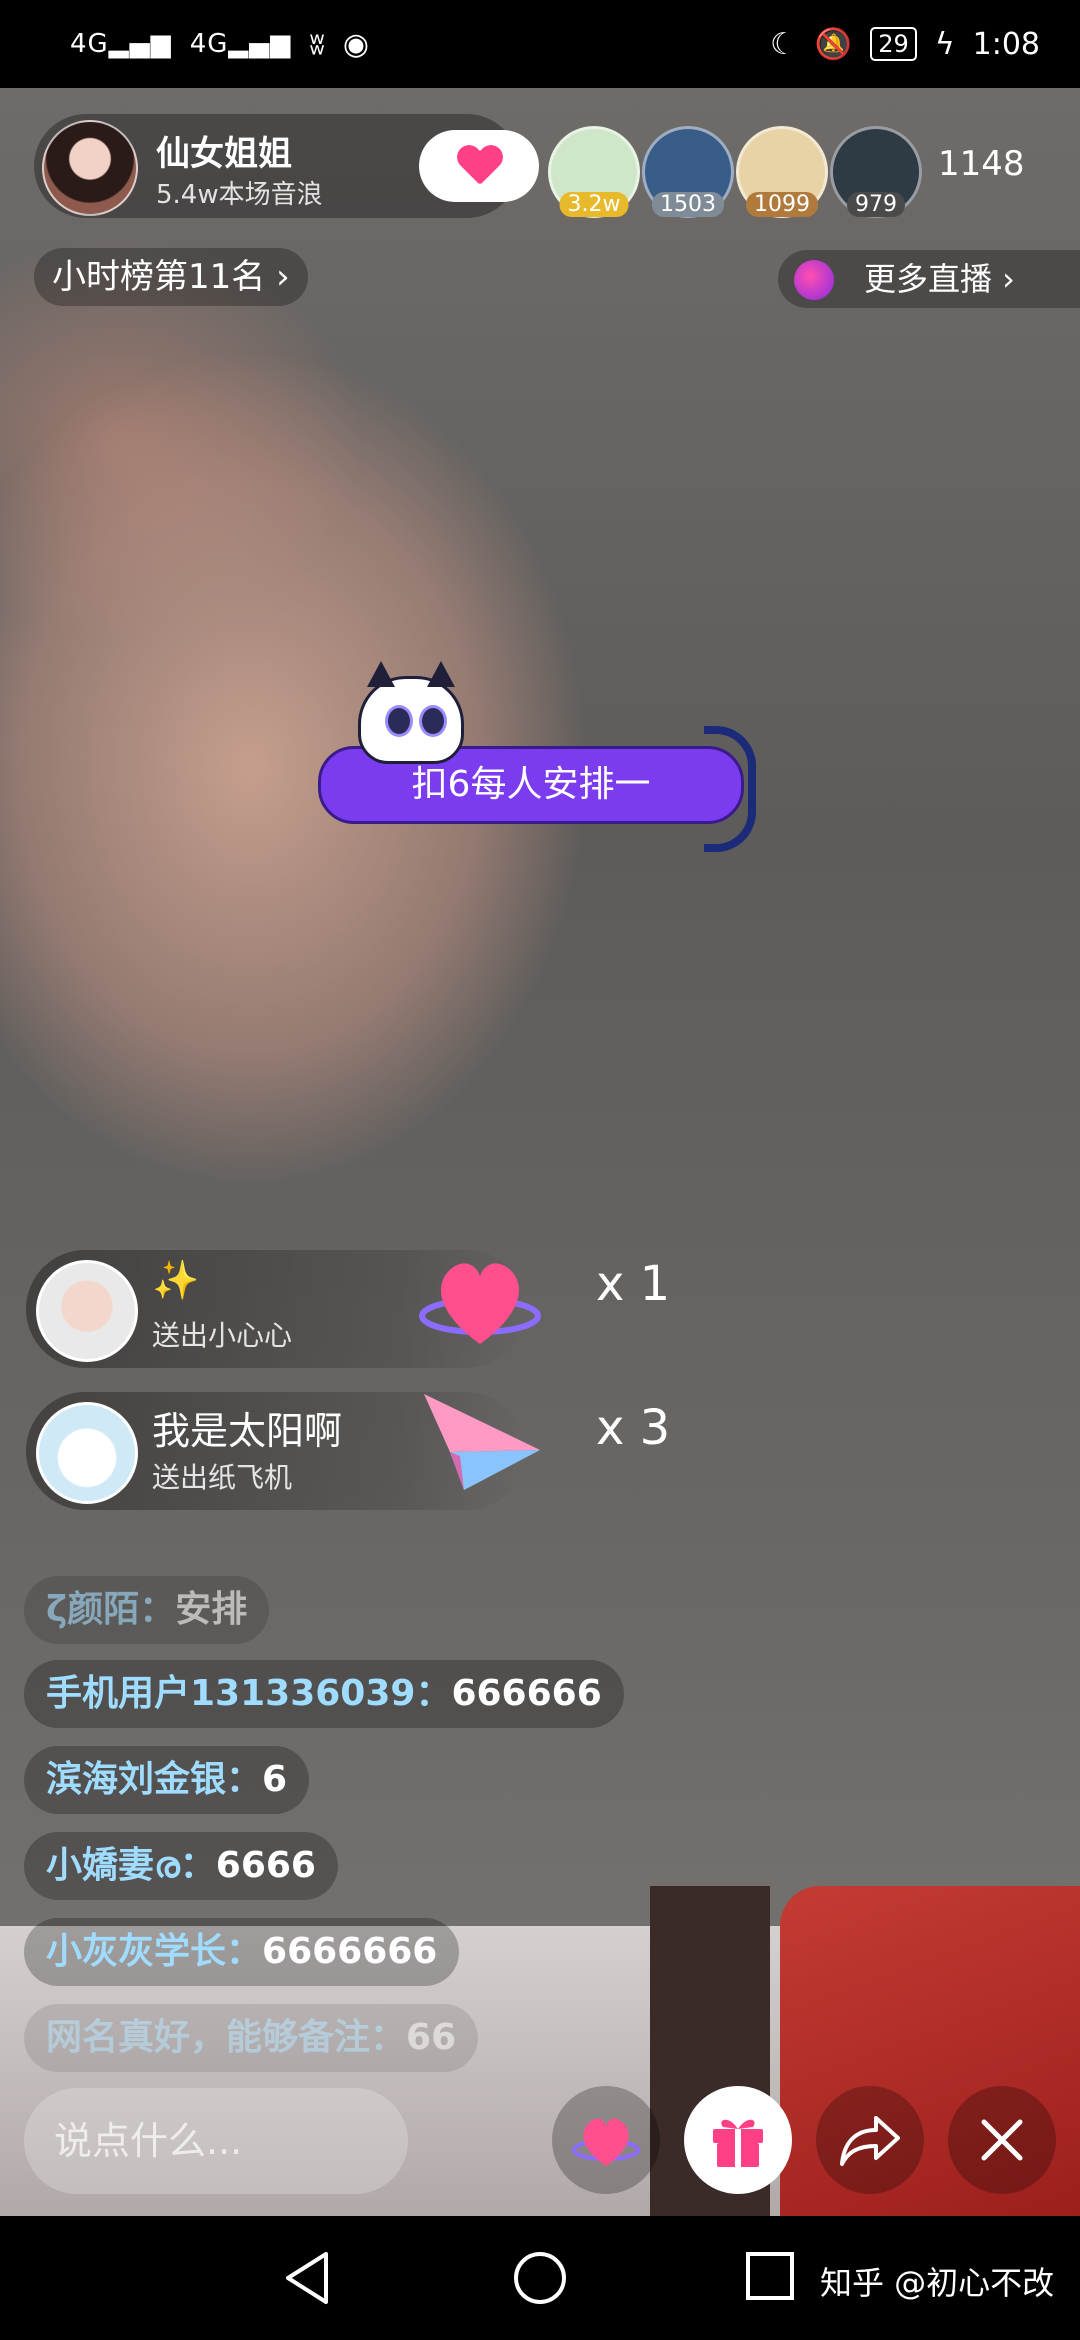 This screenshot has height=2340, width=1080. What do you see at coordinates (176, 1280) in the screenshot?
I see `gift-sender-name: ✨` at bounding box center [176, 1280].